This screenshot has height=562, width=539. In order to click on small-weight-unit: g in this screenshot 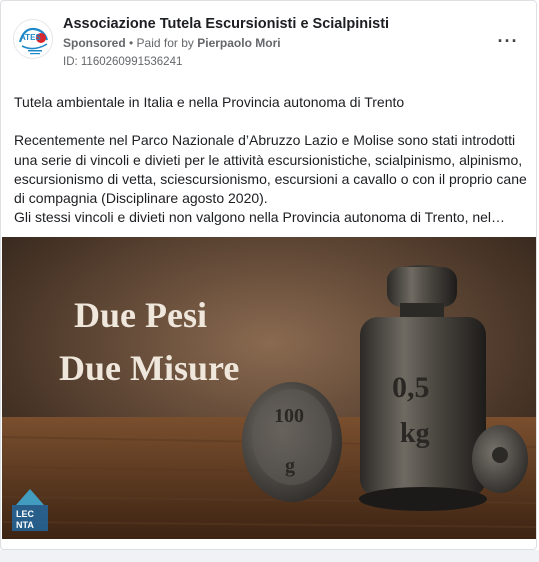, I will do `click(290, 466)`.